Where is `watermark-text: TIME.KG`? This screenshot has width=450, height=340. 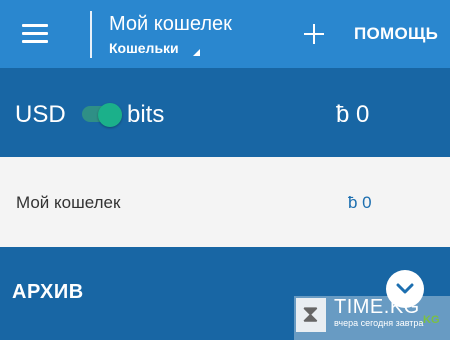
watermark-text: TIME.KG is located at coordinates (377, 307).